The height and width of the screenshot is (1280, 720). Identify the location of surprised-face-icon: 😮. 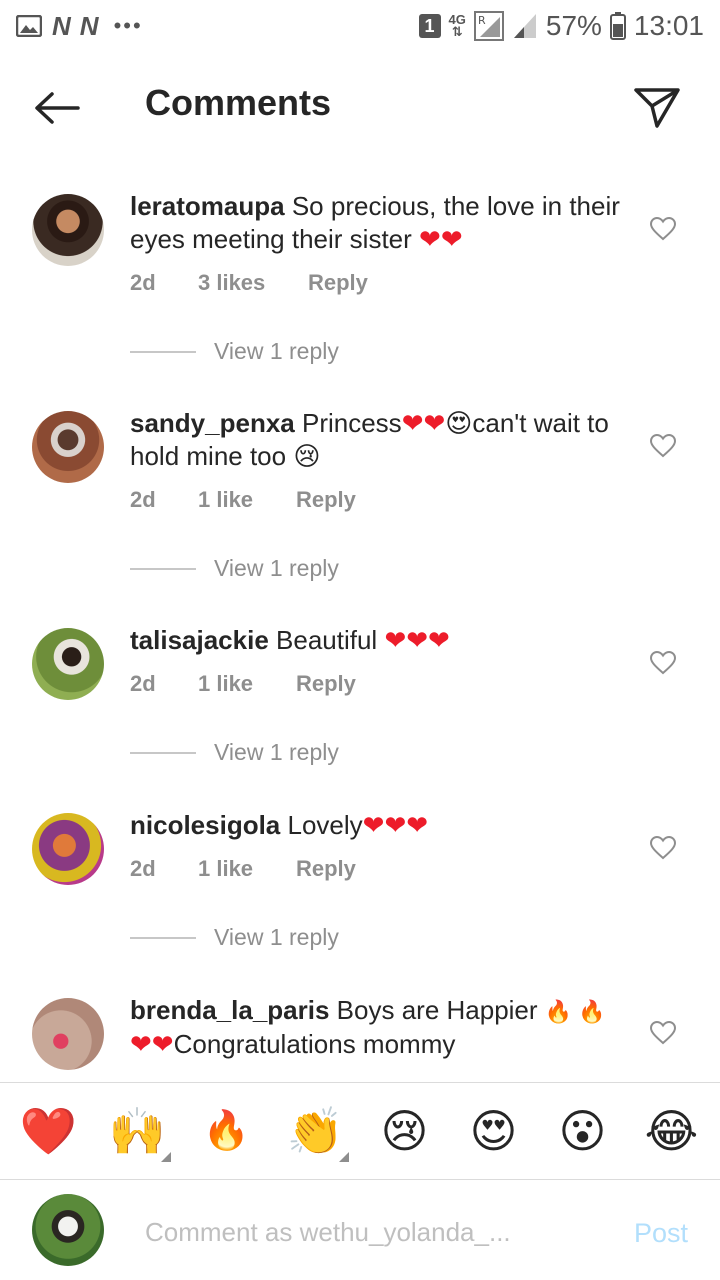
(582, 1131).